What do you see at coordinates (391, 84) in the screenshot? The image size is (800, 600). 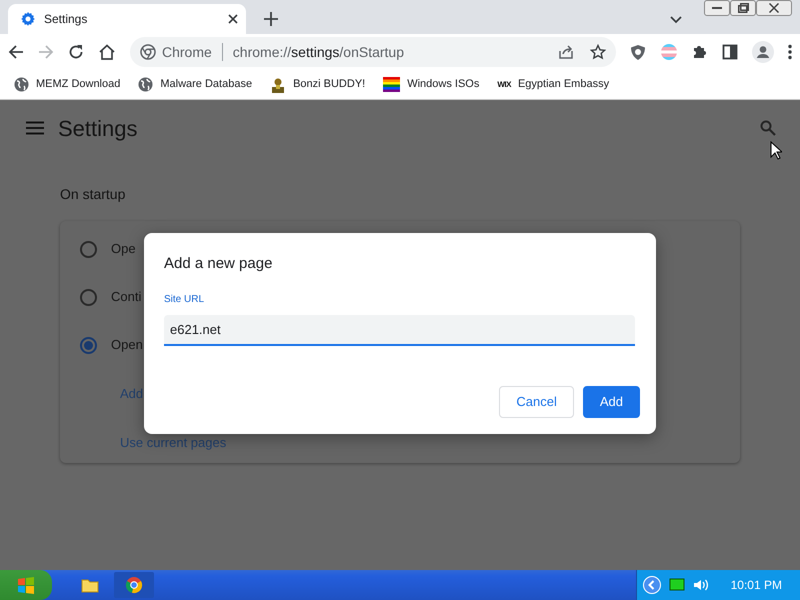 I see `rainbow-flag-icon` at bounding box center [391, 84].